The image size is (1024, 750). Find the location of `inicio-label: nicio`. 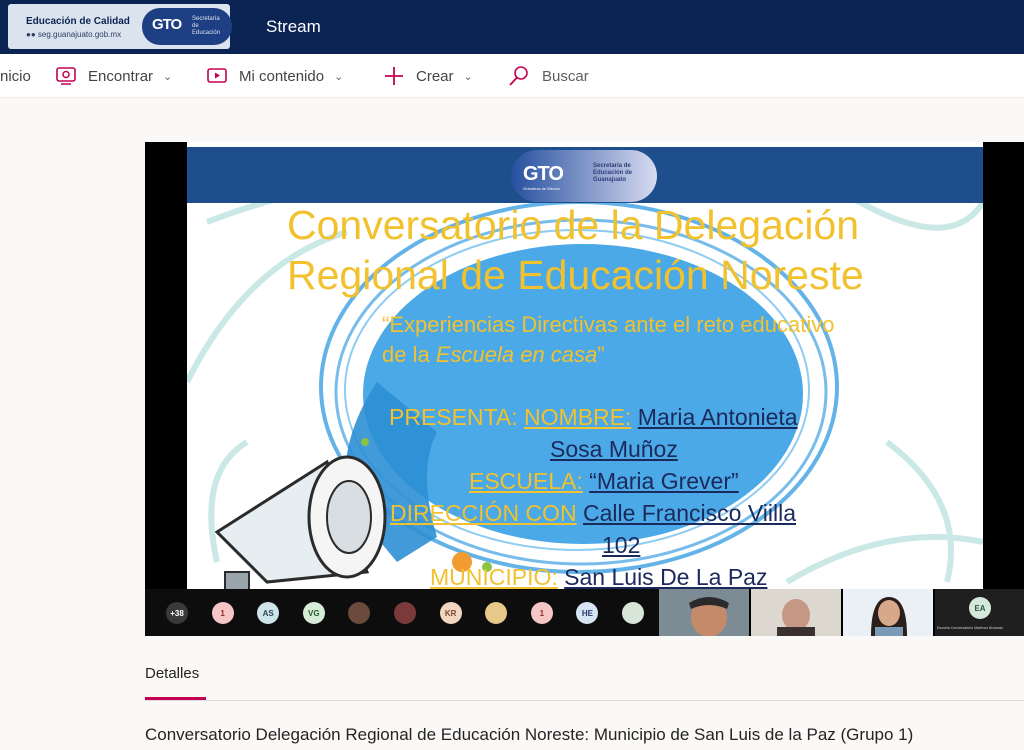

inicio-label: nicio is located at coordinates (15, 76).